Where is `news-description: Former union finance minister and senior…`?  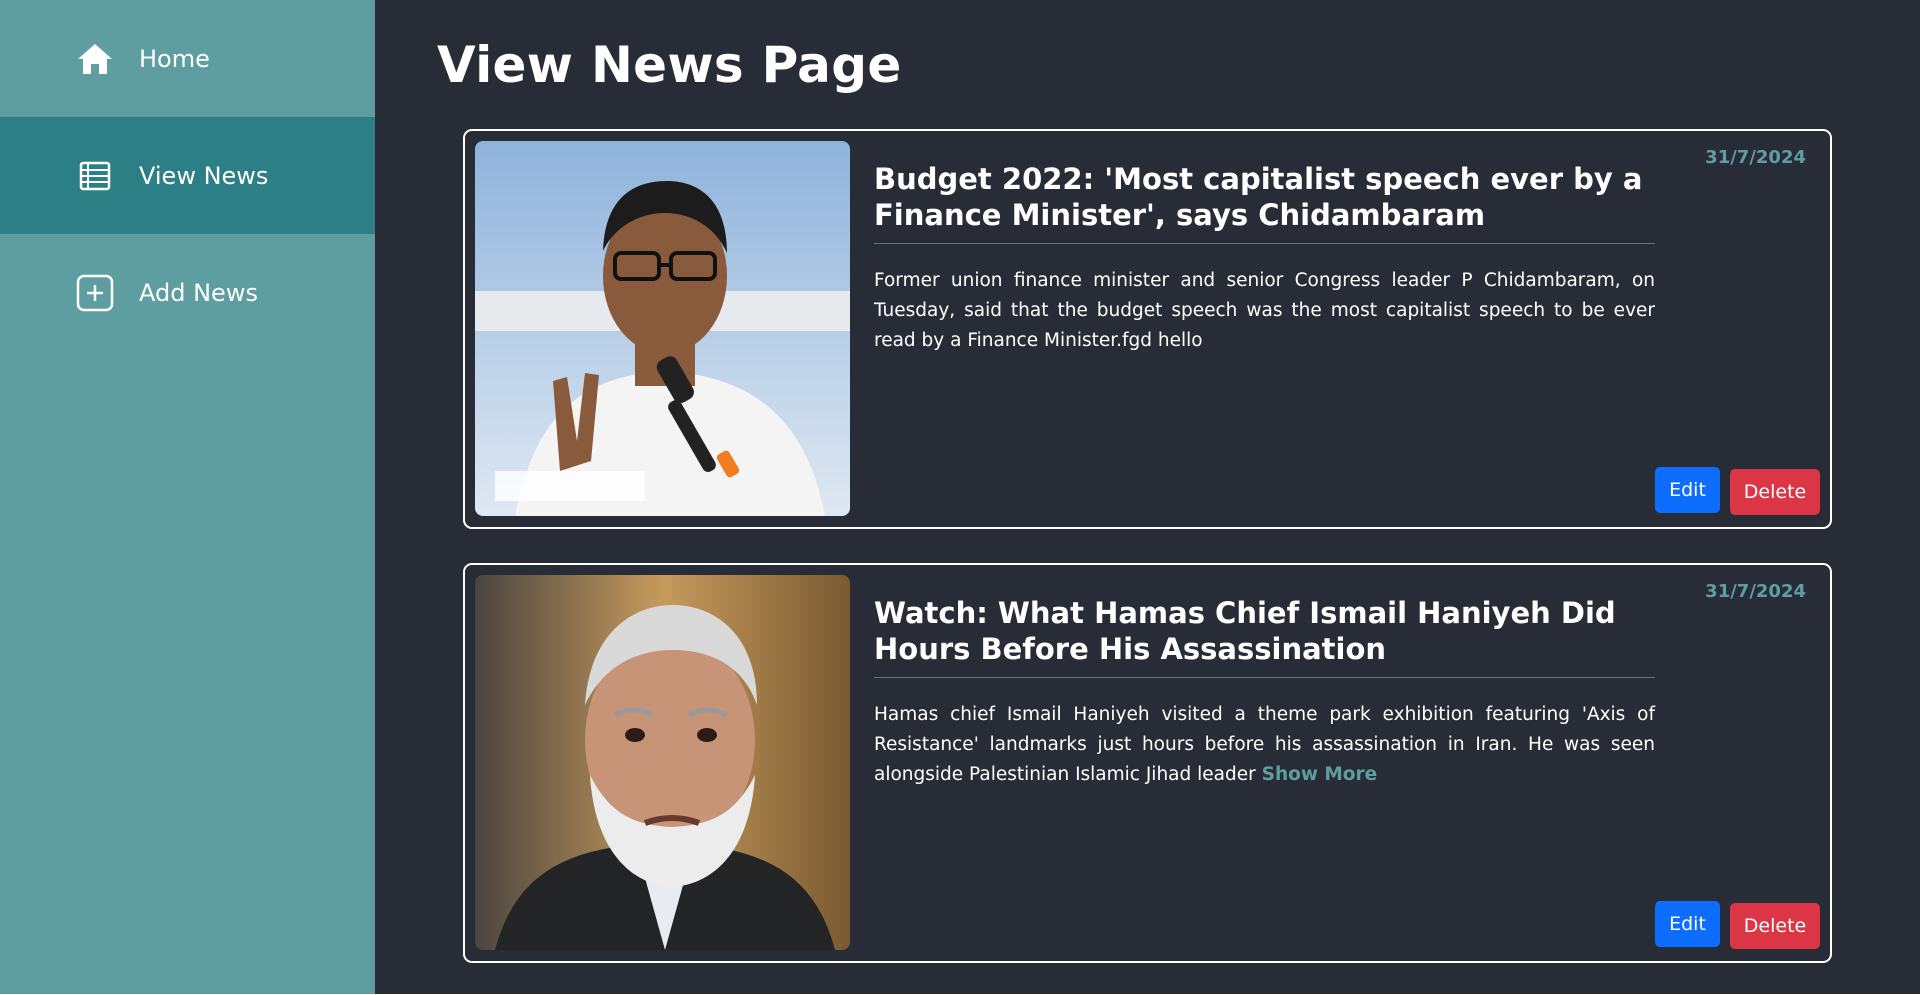
news-description: Former union finance minister and senior… is located at coordinates (1264, 311).